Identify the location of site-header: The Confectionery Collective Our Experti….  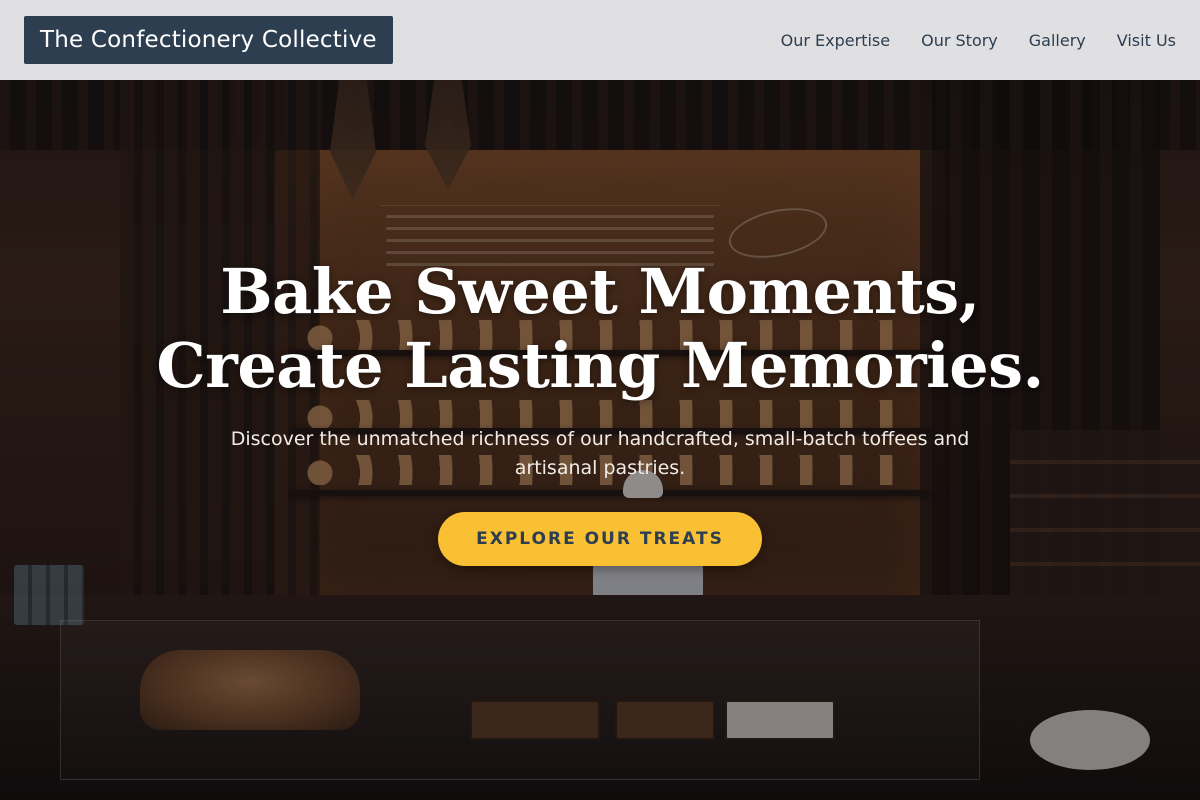
(600, 40).